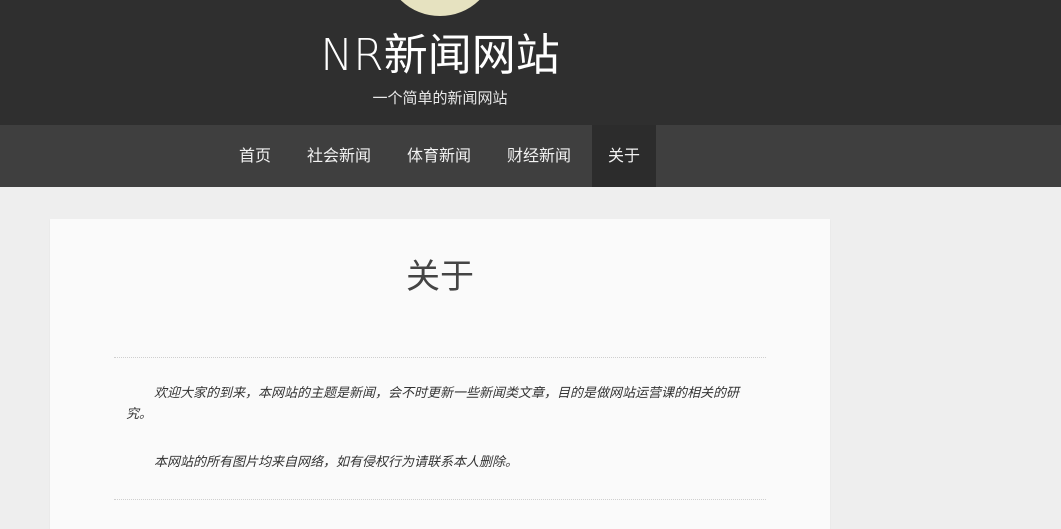 The width and height of the screenshot is (1061, 529). I want to click on bottom-divider, so click(440, 499).